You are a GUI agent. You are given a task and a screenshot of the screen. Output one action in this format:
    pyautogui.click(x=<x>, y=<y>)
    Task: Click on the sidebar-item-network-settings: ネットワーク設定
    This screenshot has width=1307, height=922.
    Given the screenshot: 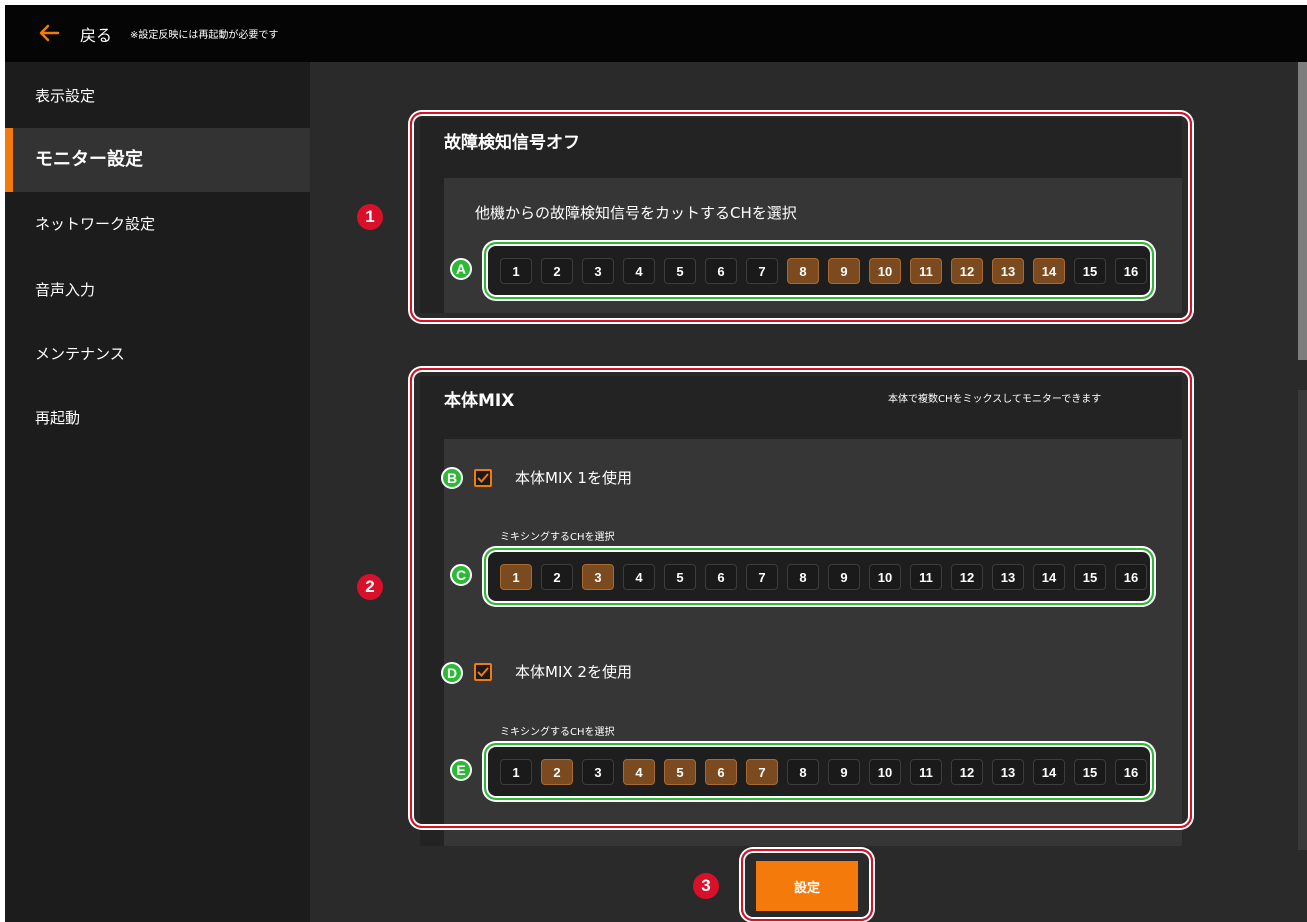 What is the action you would take?
    pyautogui.click(x=157, y=224)
    